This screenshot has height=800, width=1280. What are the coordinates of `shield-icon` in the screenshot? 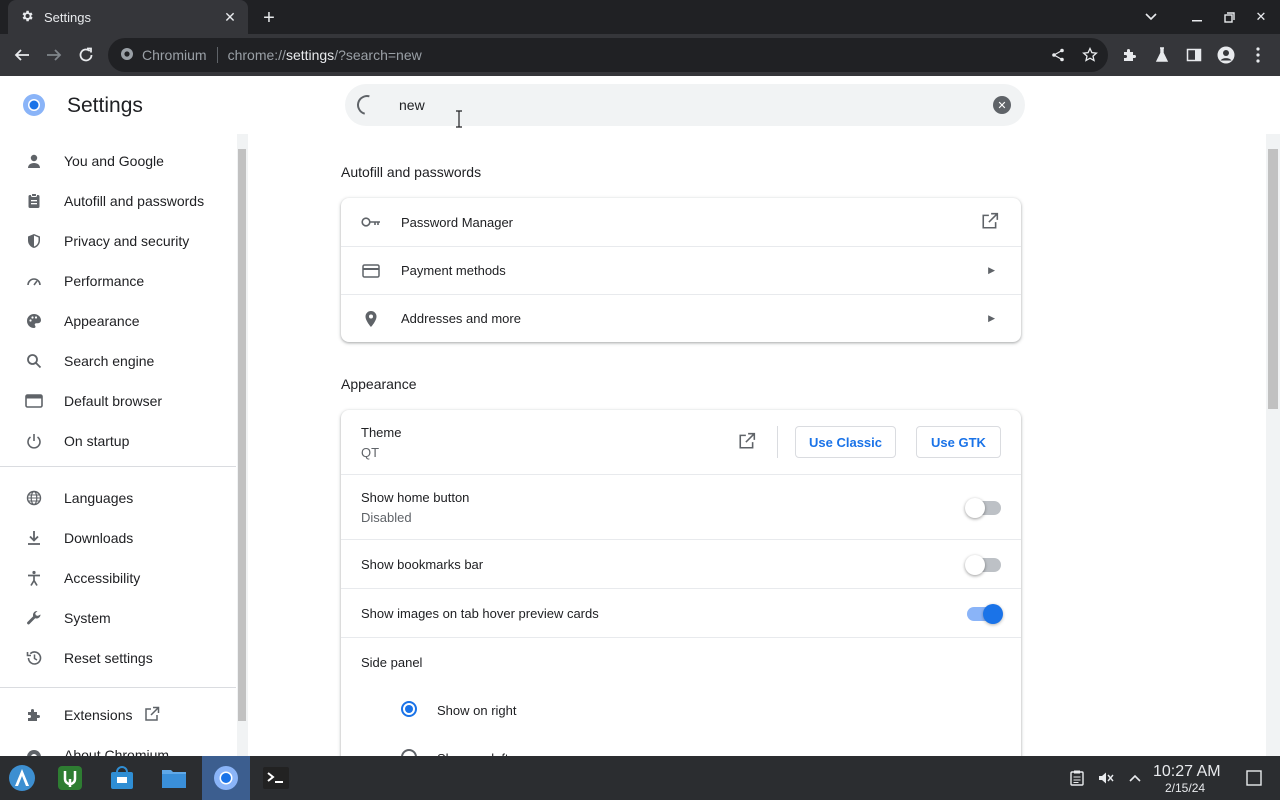 It's located at (34, 241).